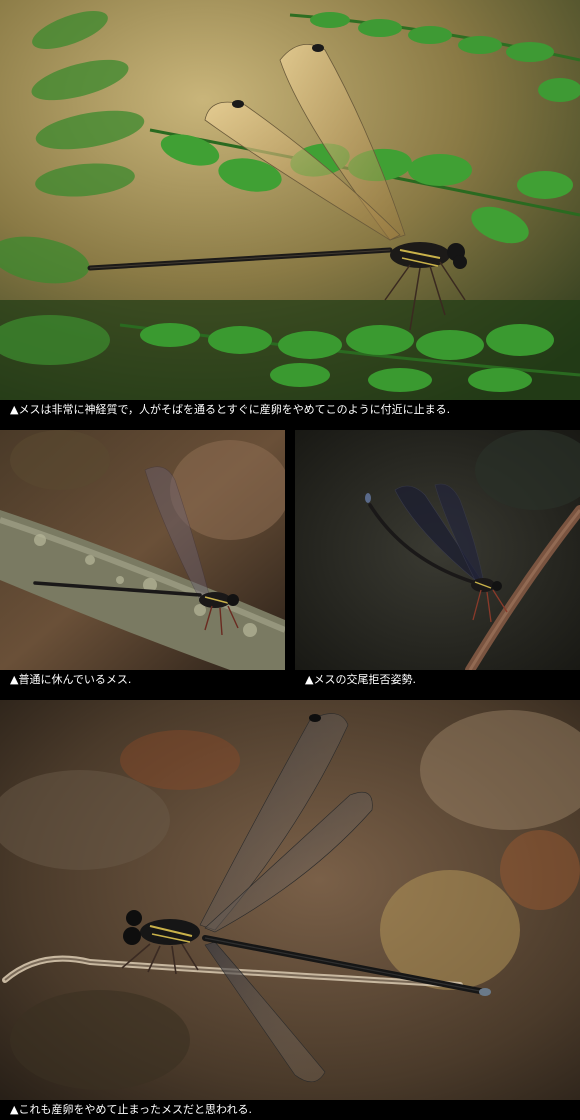 The width and height of the screenshot is (580, 1120). I want to click on caption-mid-left: ▲普通に休んでいるメス., so click(71, 679).